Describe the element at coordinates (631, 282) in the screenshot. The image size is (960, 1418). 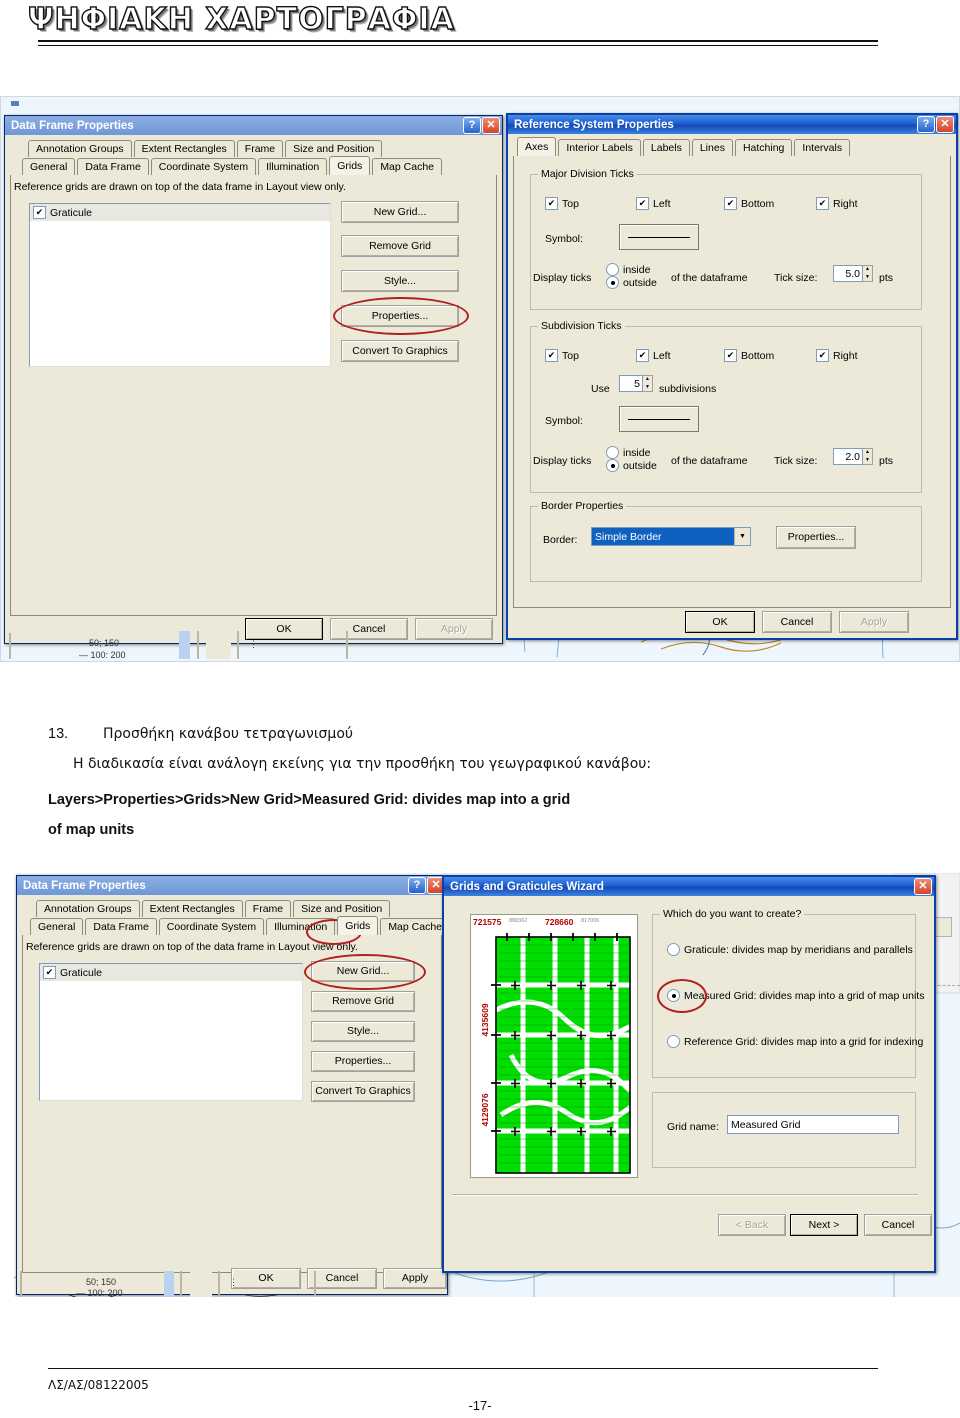
I see `radio-outside: outside` at that location.